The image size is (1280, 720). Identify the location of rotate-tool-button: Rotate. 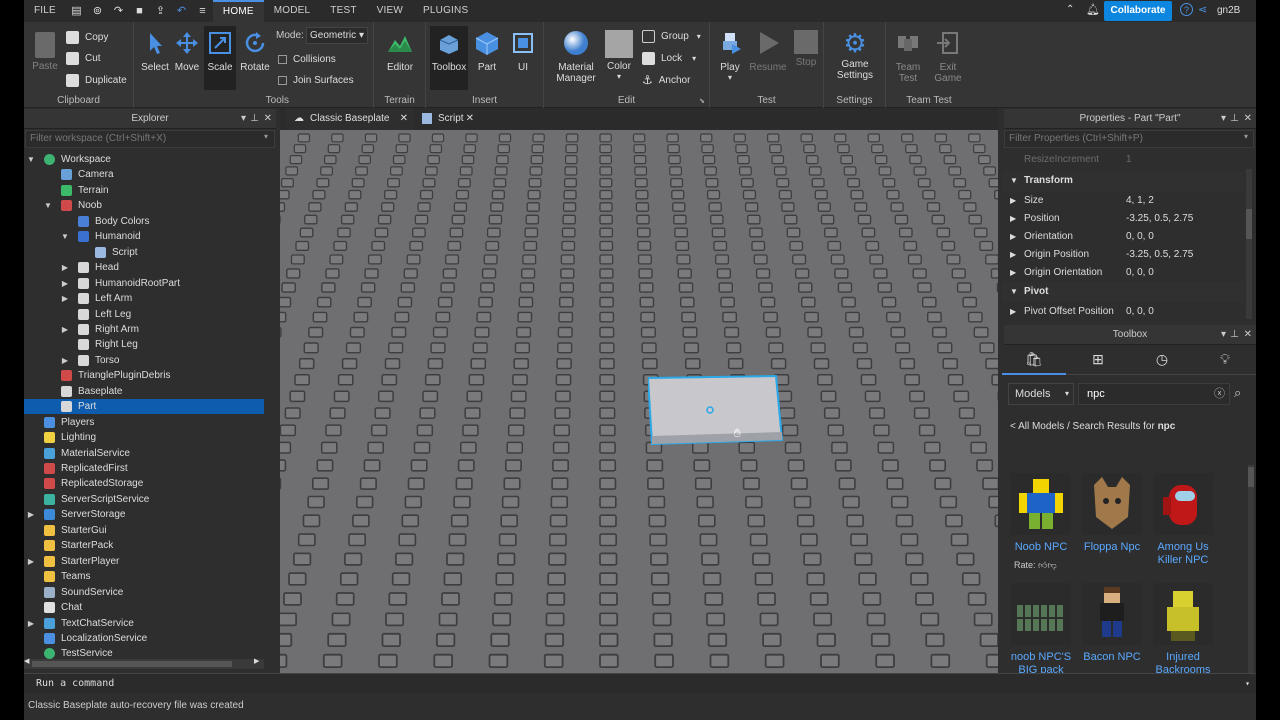
(255, 51).